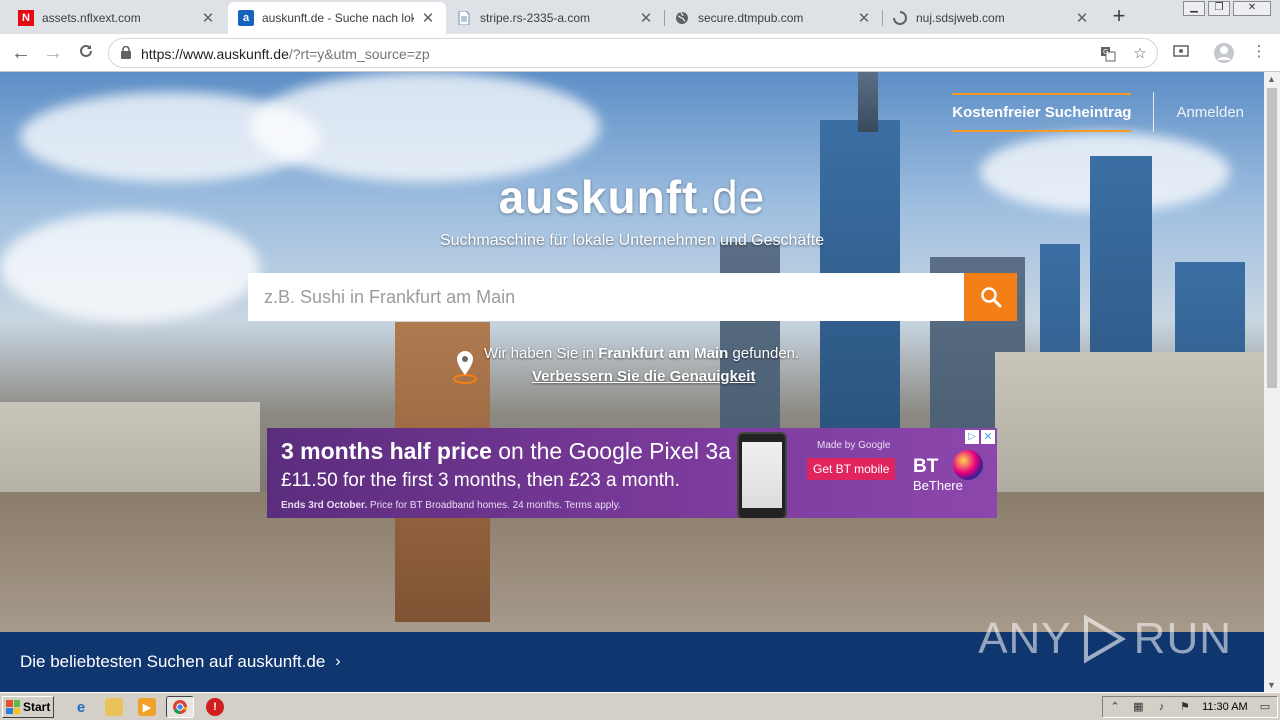  I want to click on security-alert-icon: !, so click(215, 707).